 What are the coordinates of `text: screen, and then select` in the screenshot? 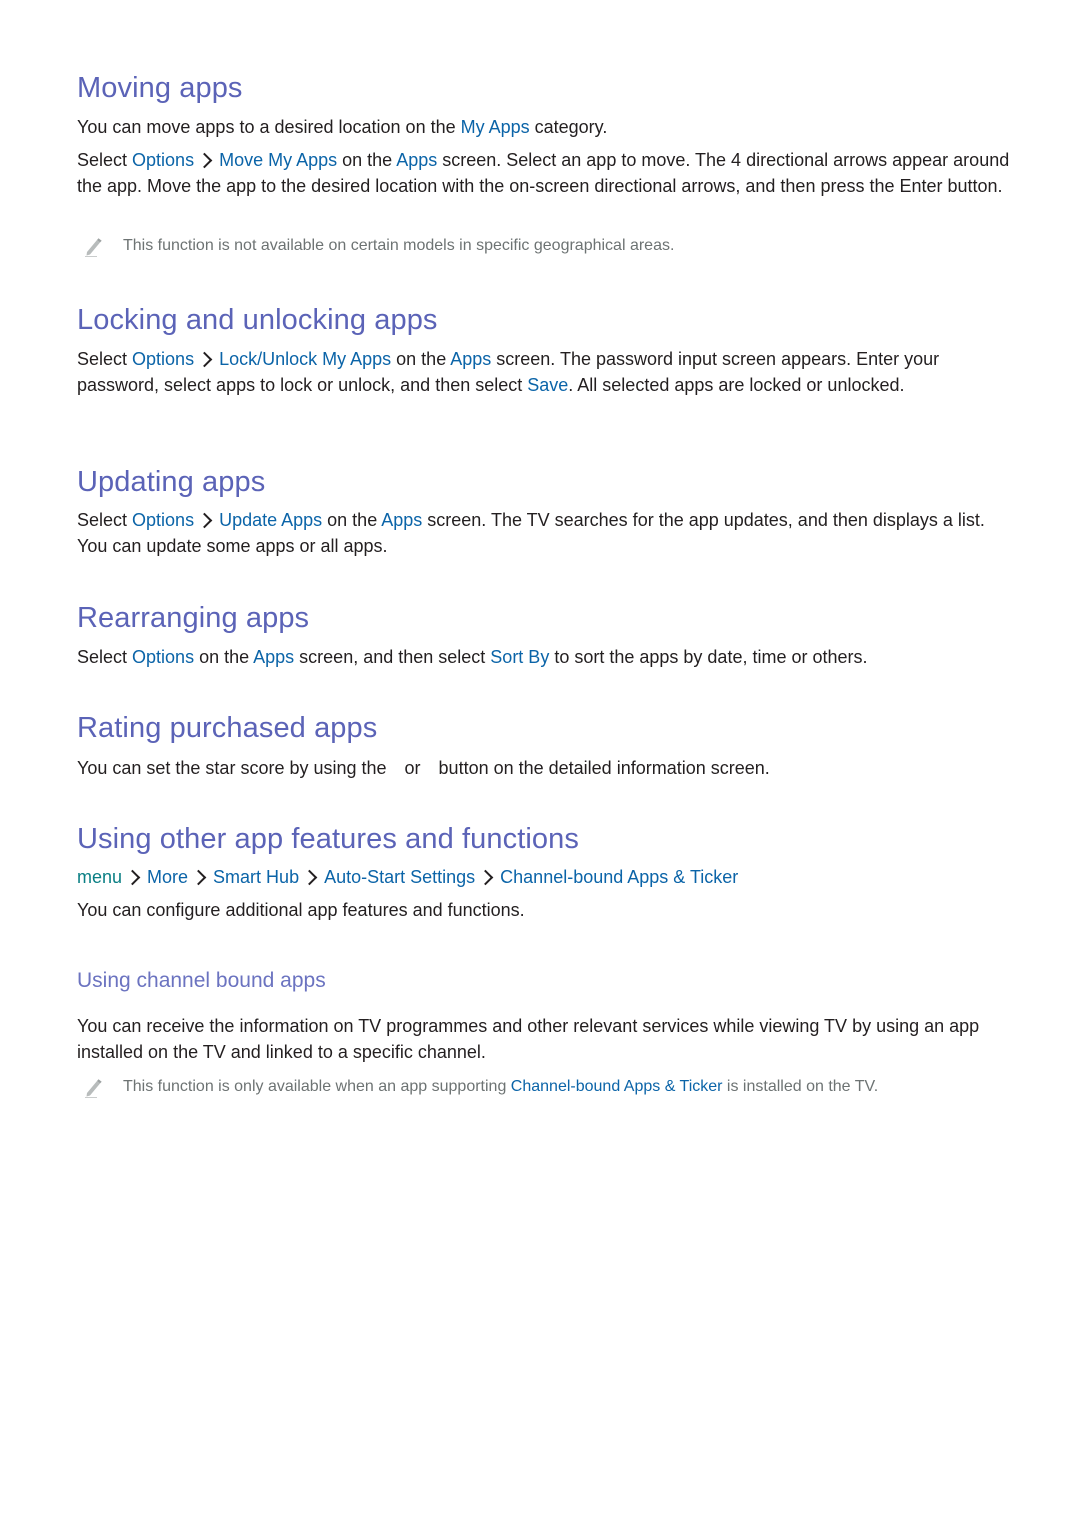 It's located at (392, 657).